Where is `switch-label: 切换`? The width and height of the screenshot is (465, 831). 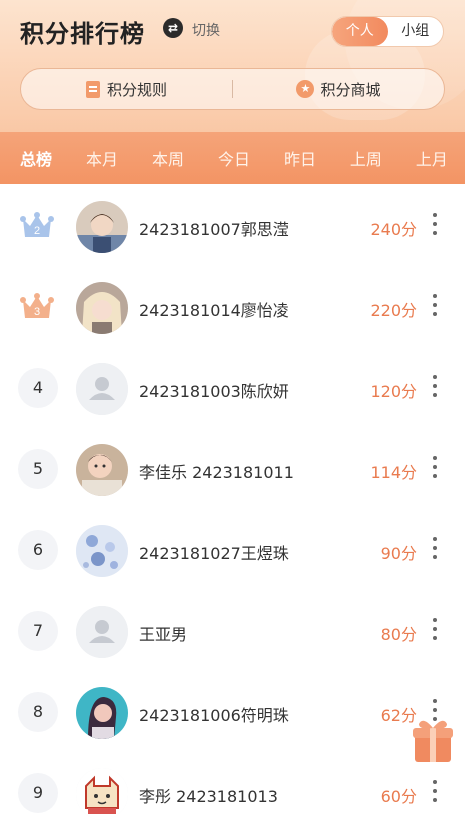
switch-label: 切换 is located at coordinates (206, 30).